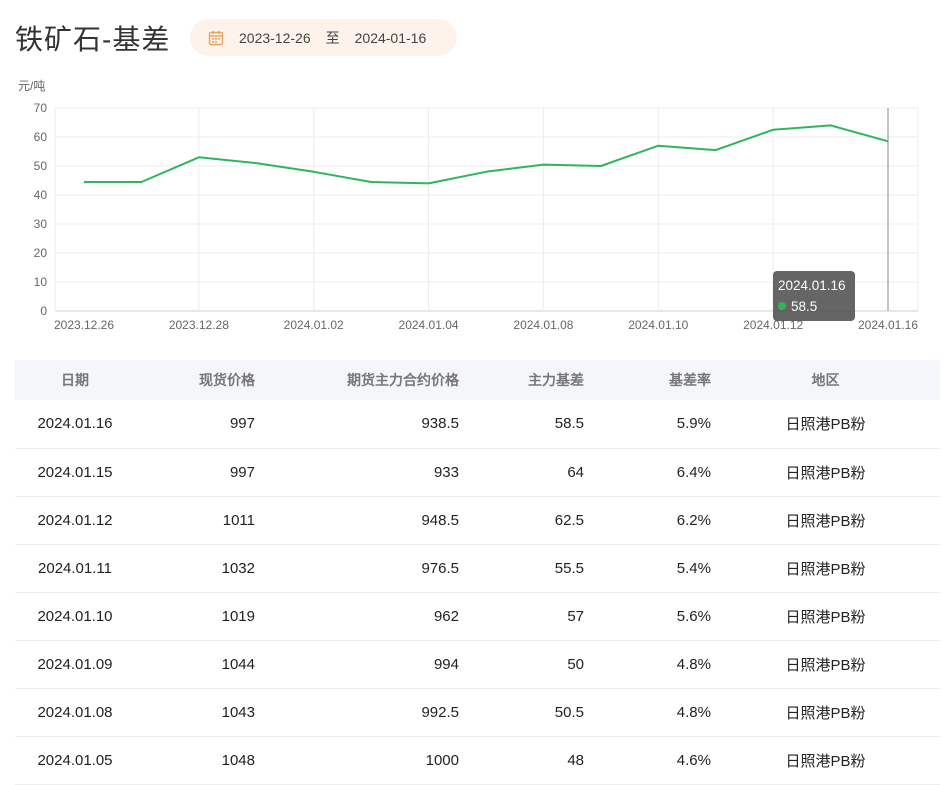 The height and width of the screenshot is (785, 950). Describe the element at coordinates (521, 568) in the screenshot. I see `cell-basis: 55.5` at that location.